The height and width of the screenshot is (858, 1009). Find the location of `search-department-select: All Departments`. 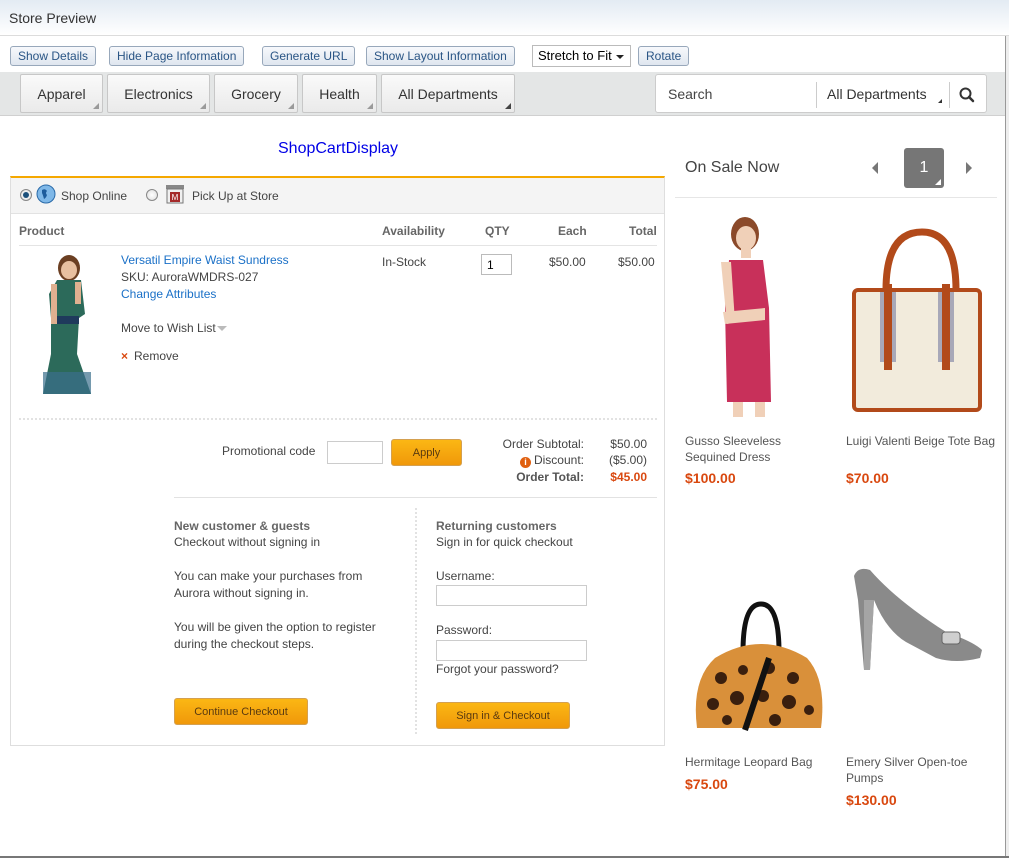

search-department-select: All Departments is located at coordinates (877, 94).